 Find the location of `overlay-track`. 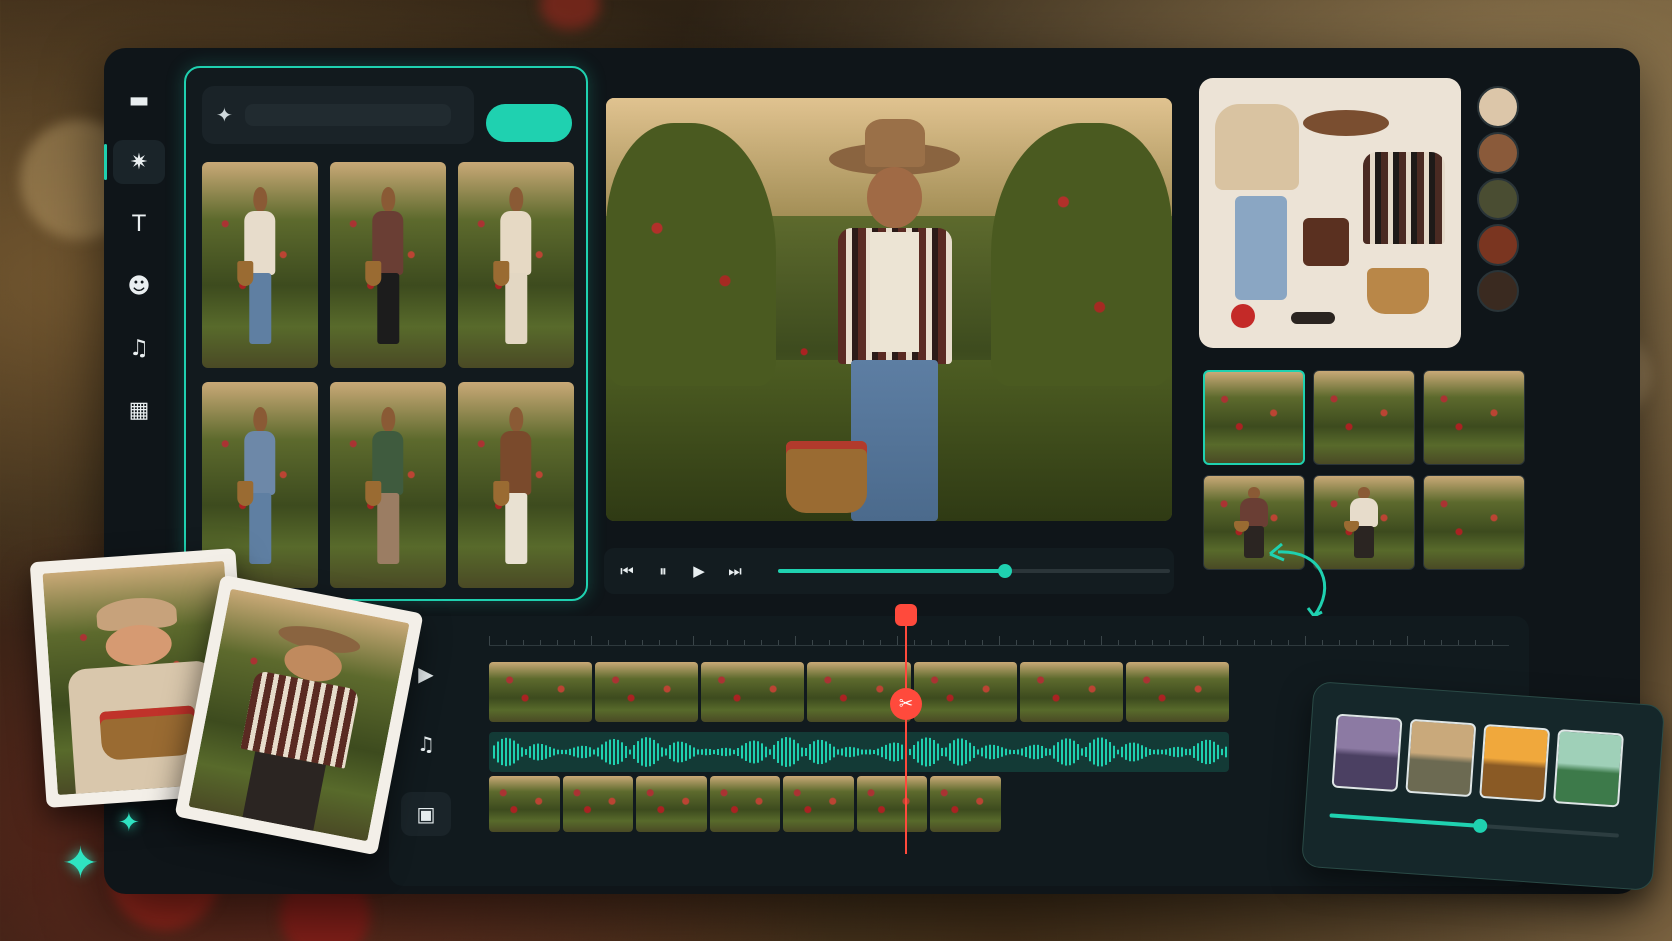

overlay-track is located at coordinates (745, 804).